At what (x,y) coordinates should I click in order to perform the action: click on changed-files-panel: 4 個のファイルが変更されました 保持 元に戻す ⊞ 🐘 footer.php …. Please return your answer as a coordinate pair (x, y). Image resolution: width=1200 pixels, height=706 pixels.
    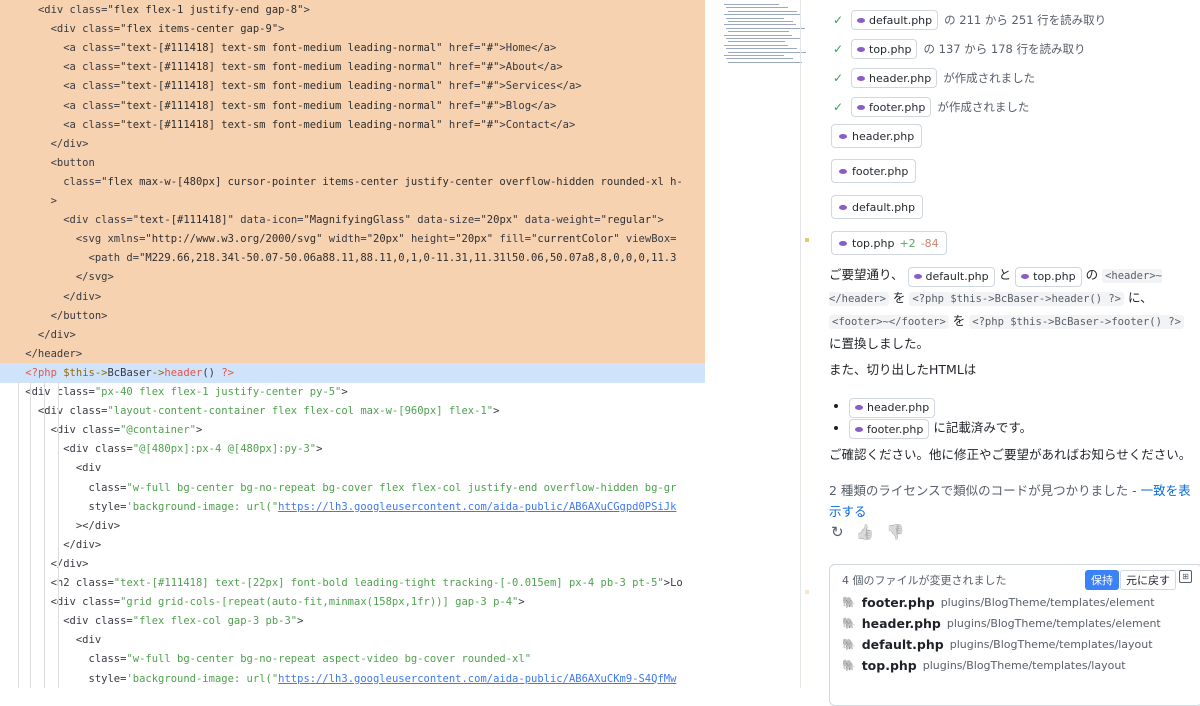
    Looking at the image, I should click on (1014, 635).